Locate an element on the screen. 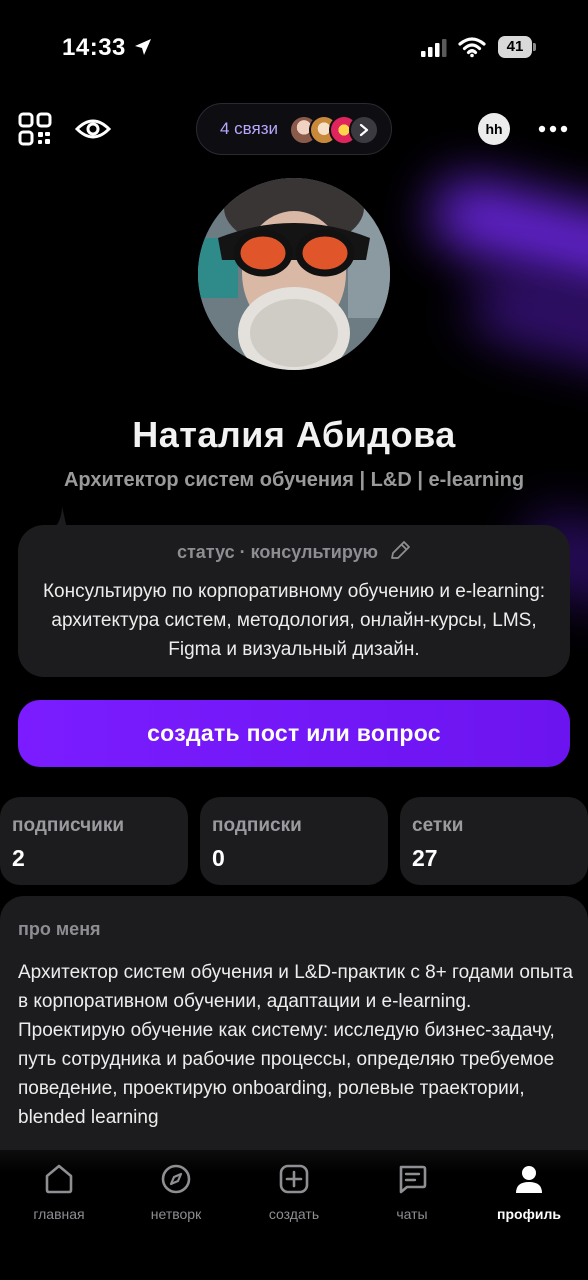  status-label: статус · консультирую is located at coordinates (277, 552).